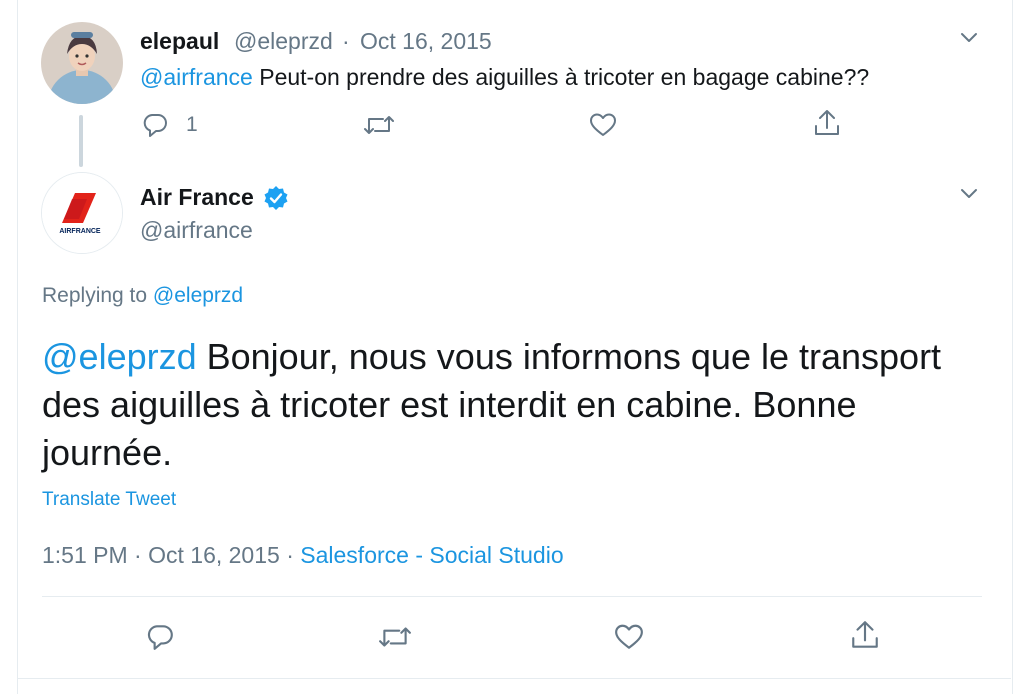 The width and height of the screenshot is (1024, 695). I want to click on translate-tweet-link: Translate Tweet, so click(109, 500).